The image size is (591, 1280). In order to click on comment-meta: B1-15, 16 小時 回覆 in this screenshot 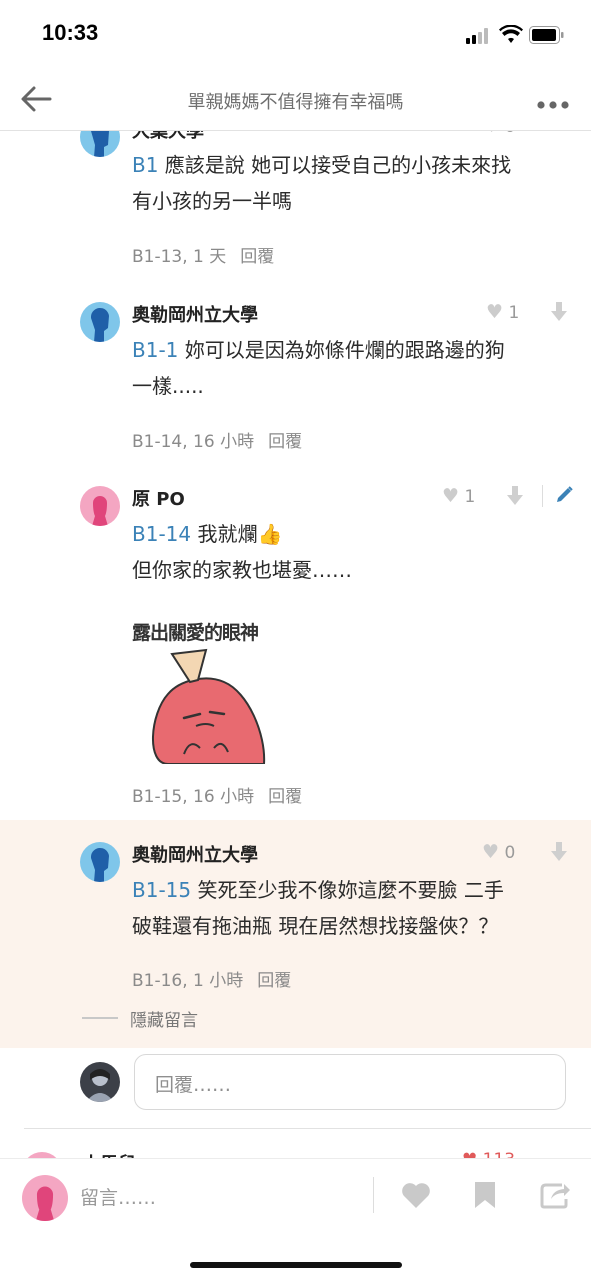, I will do `click(217, 794)`.